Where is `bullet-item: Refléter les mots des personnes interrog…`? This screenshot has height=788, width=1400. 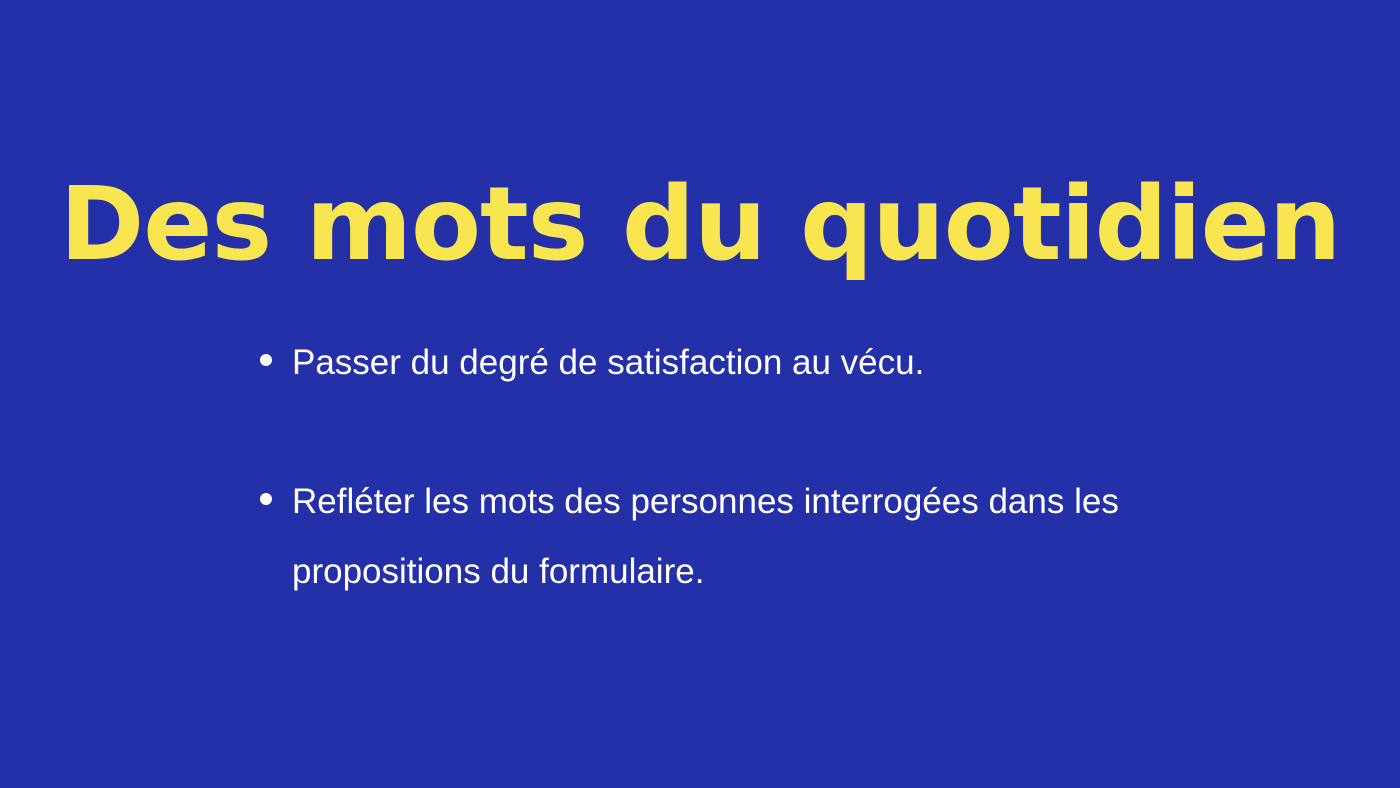
bullet-item: Refléter les mots des personnes interrog… is located at coordinates (700, 537).